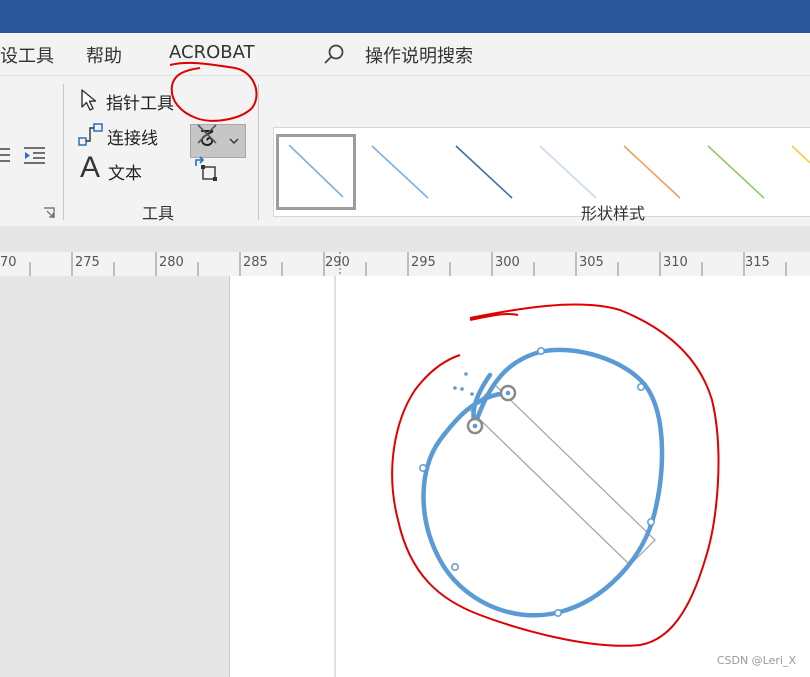  Describe the element at coordinates (158, 213) in the screenshot. I see `tools-group-label: 工具` at that location.